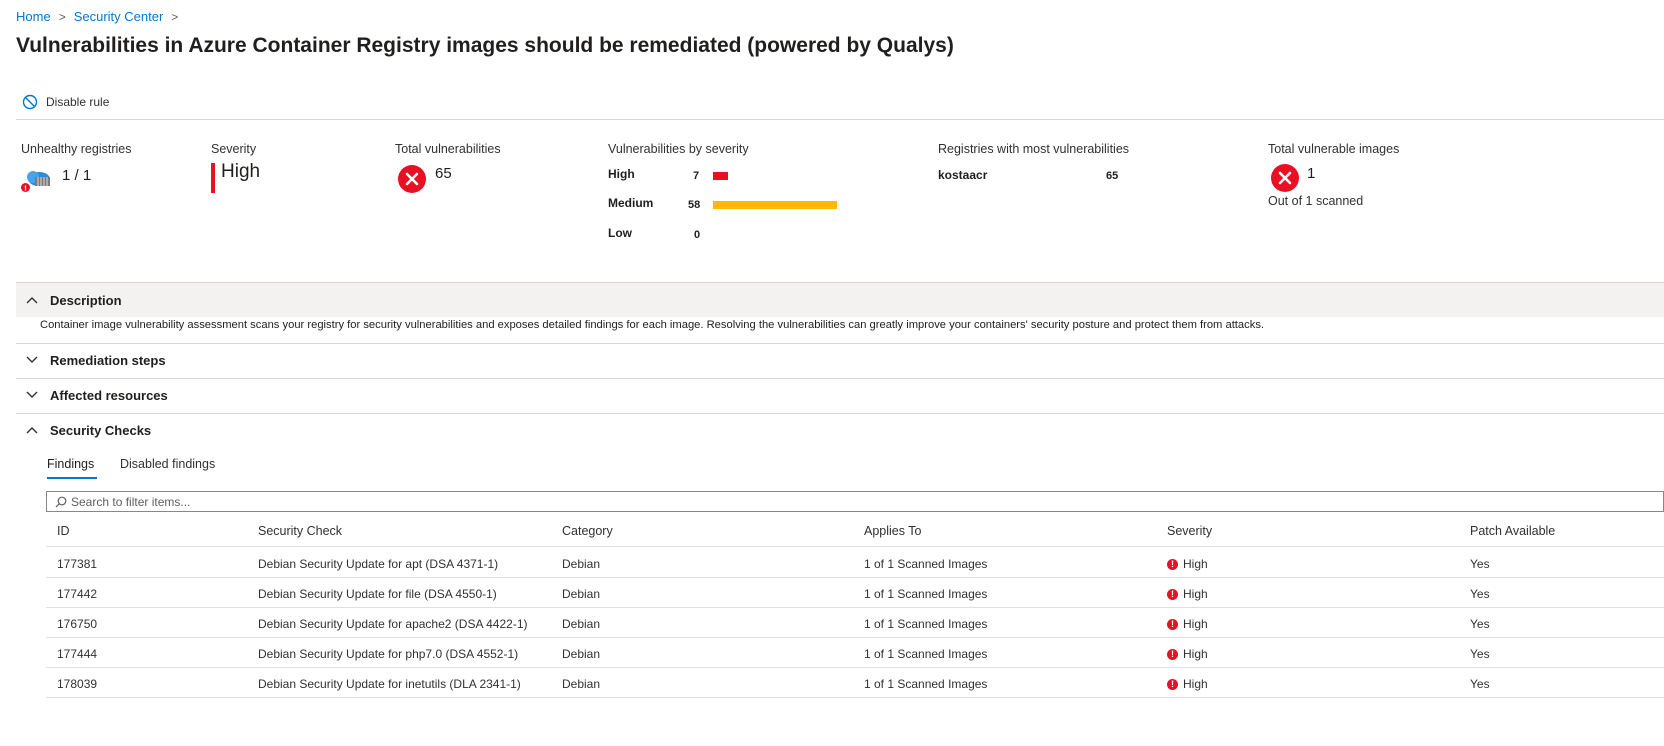  I want to click on section-remediation-title: Remediation steps, so click(108, 360).